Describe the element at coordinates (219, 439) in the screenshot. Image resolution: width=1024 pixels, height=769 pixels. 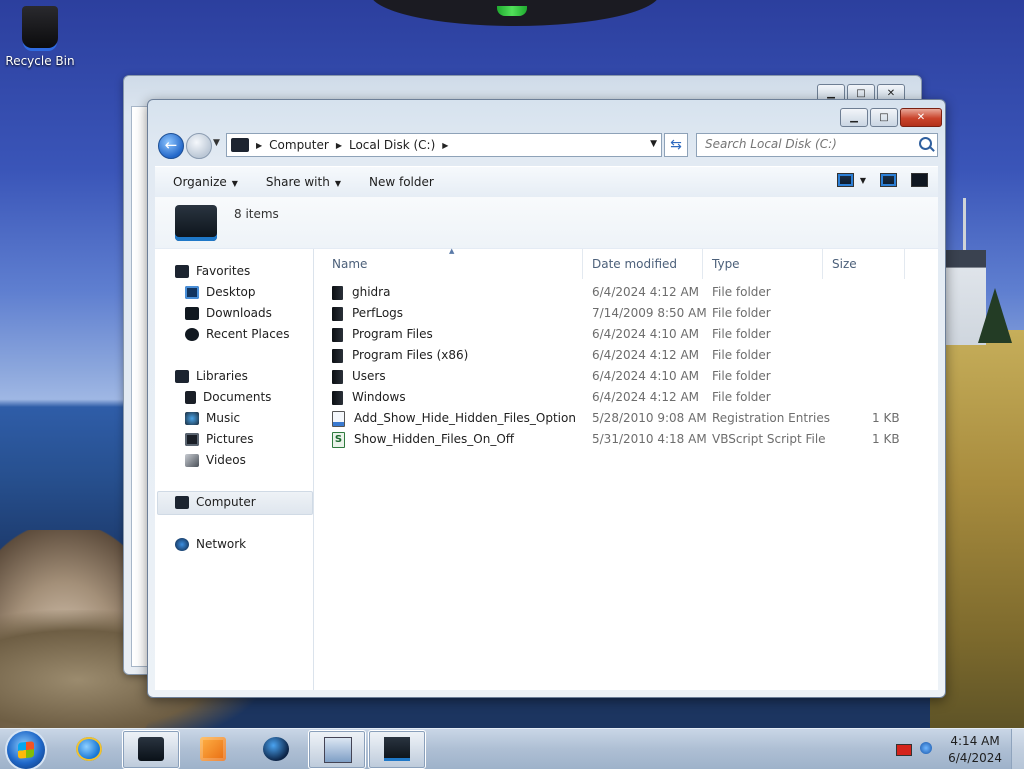
I see `nav-pictures: Pictures` at that location.